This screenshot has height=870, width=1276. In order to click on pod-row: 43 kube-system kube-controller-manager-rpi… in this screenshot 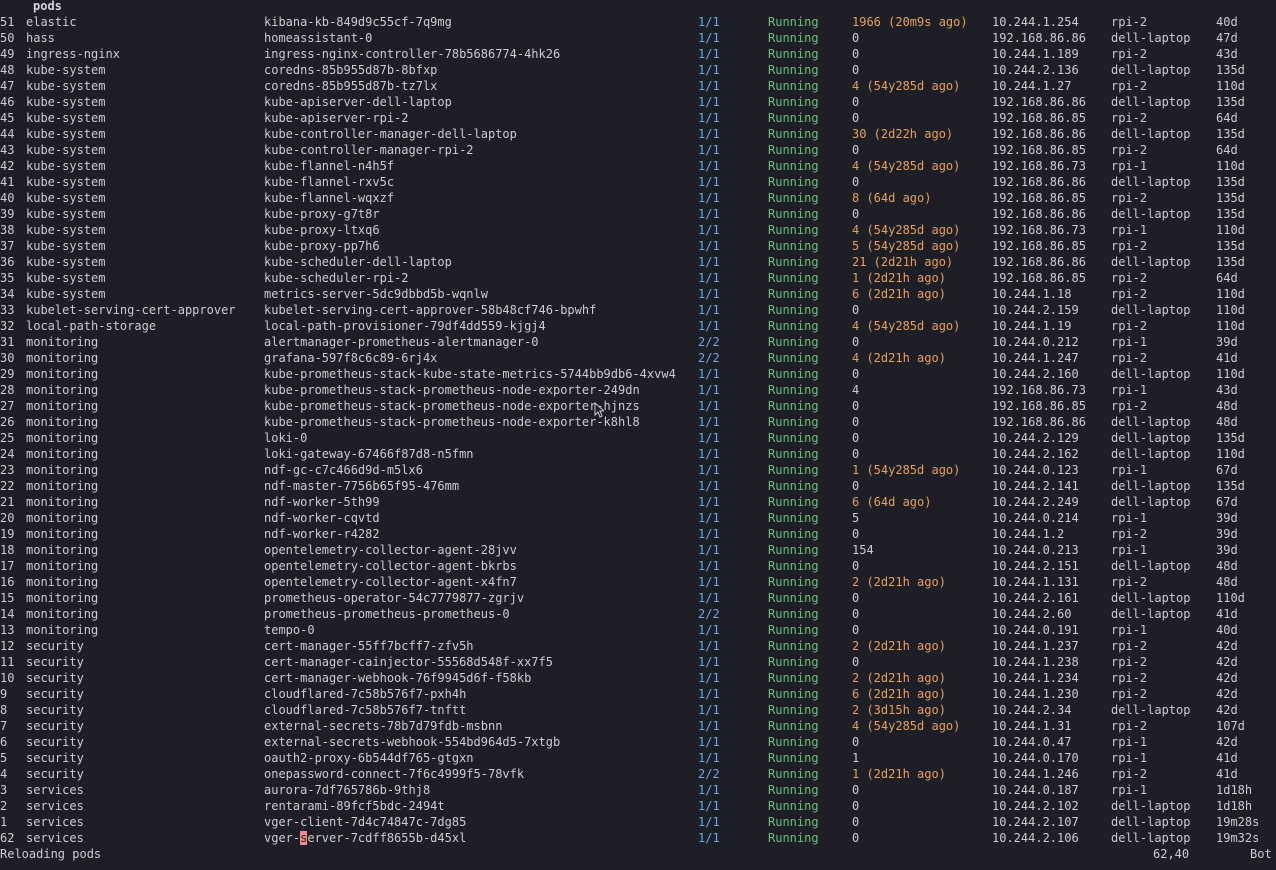, I will do `click(638, 150)`.